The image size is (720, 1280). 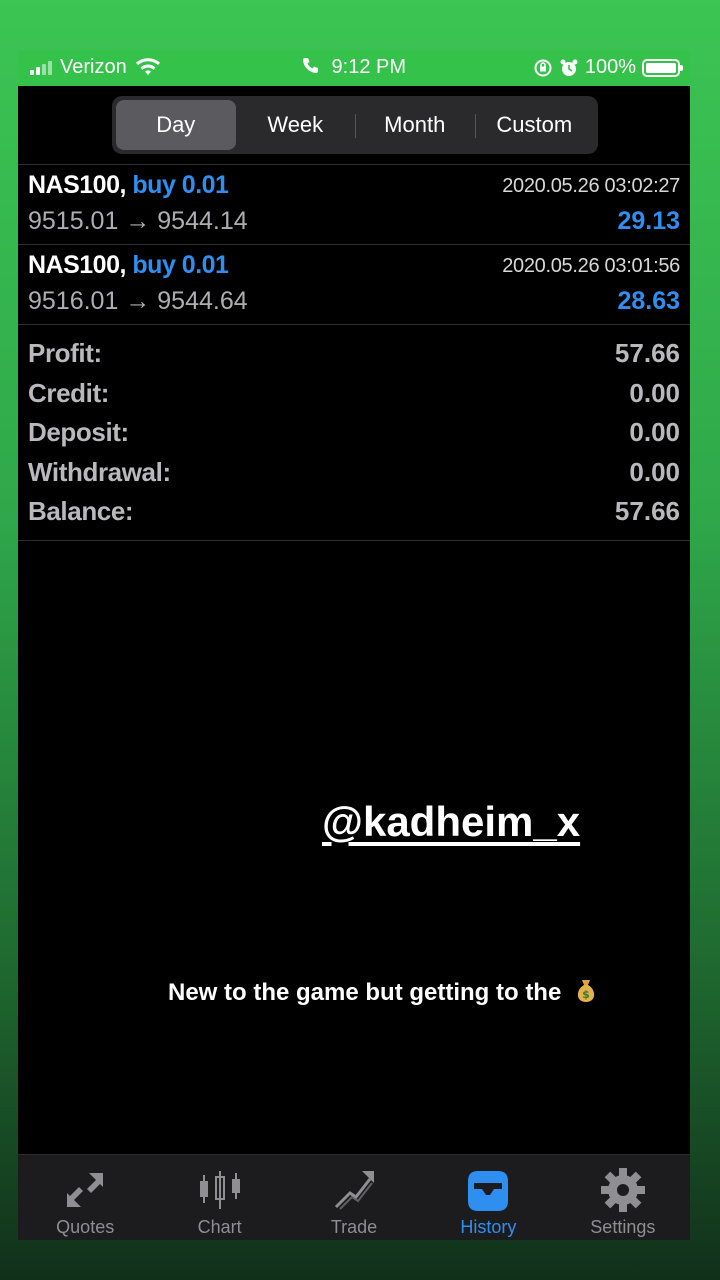 I want to click on history-inbox-icon, so click(x=488, y=1191).